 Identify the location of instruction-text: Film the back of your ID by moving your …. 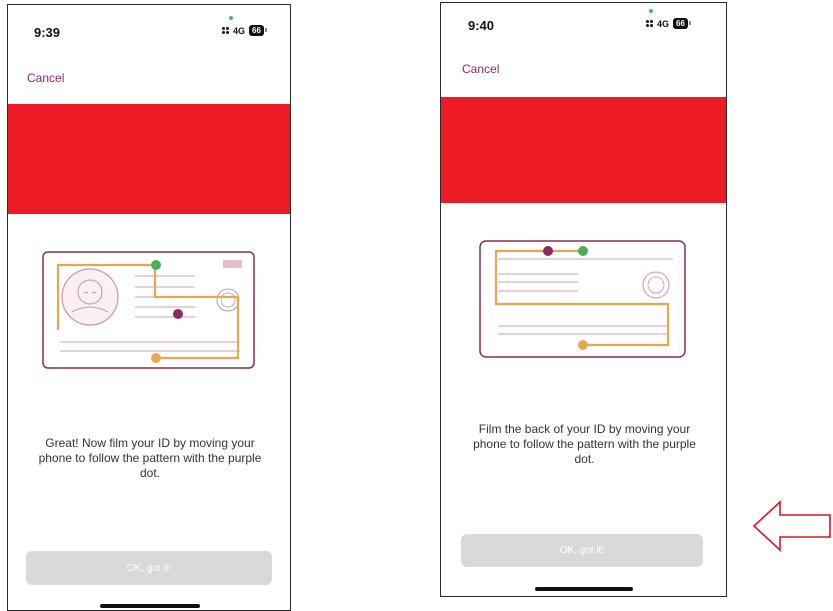
(584, 444).